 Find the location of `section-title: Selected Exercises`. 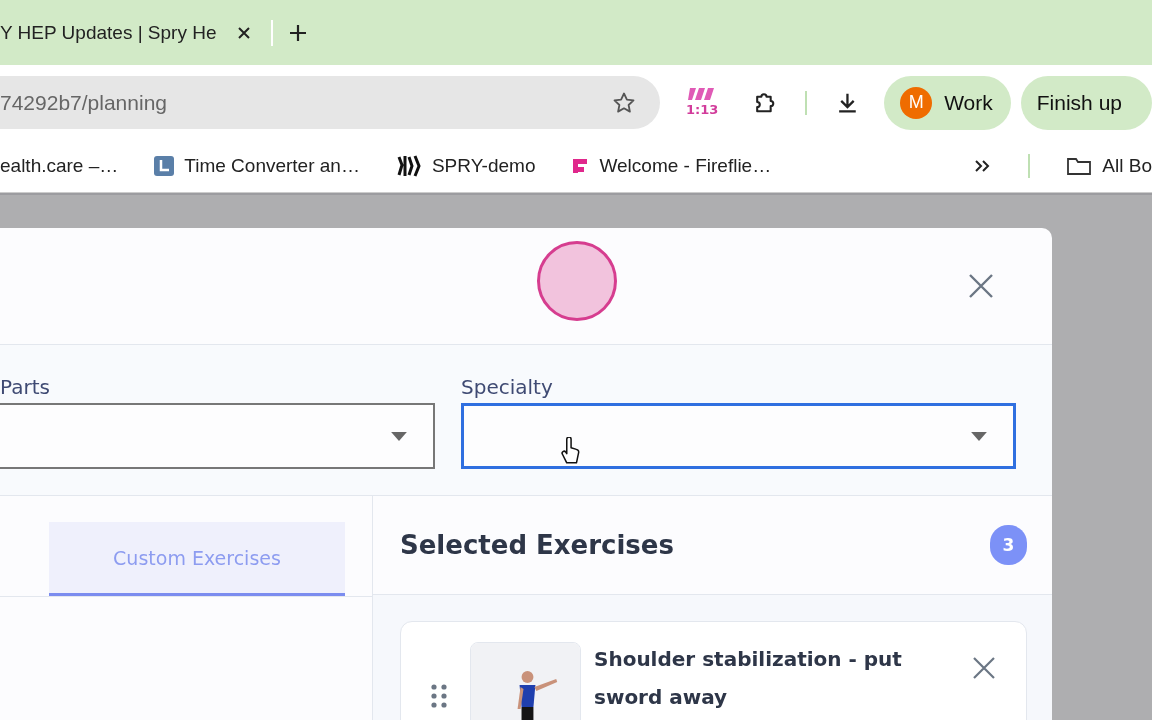

section-title: Selected Exercises is located at coordinates (537, 545).